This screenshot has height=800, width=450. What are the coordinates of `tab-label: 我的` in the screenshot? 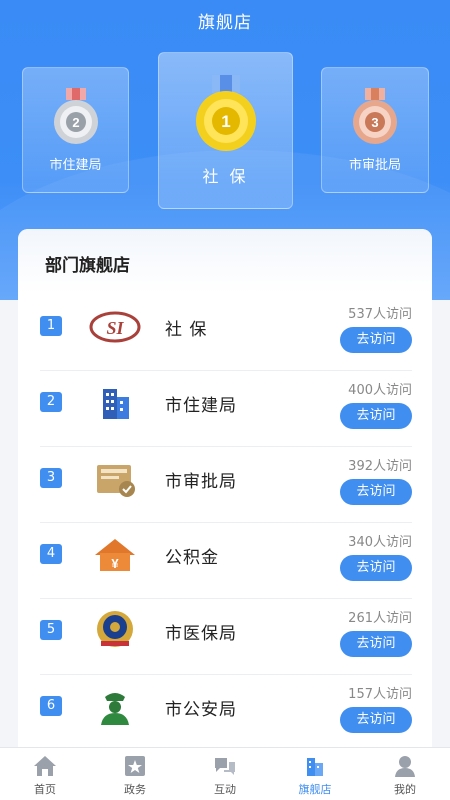 It's located at (405, 789).